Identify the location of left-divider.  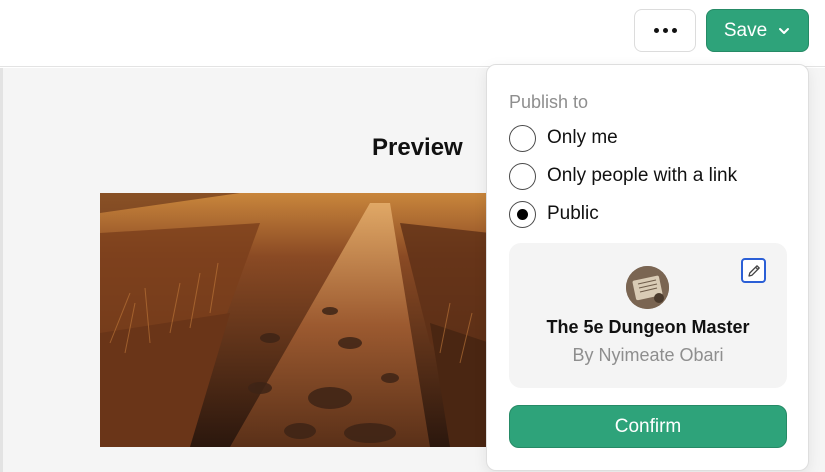
(1, 270).